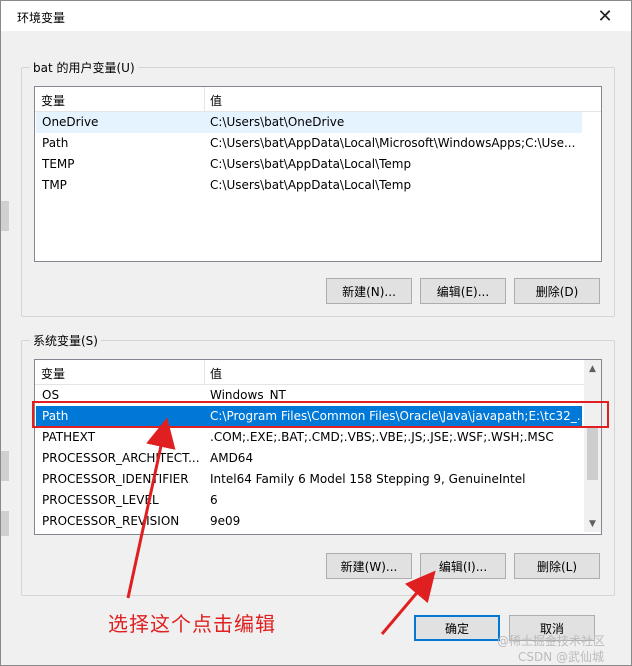 The image size is (632, 666). What do you see at coordinates (151, 508) in the screenshot?
I see `arrow-to-path-row` at bounding box center [151, 508].